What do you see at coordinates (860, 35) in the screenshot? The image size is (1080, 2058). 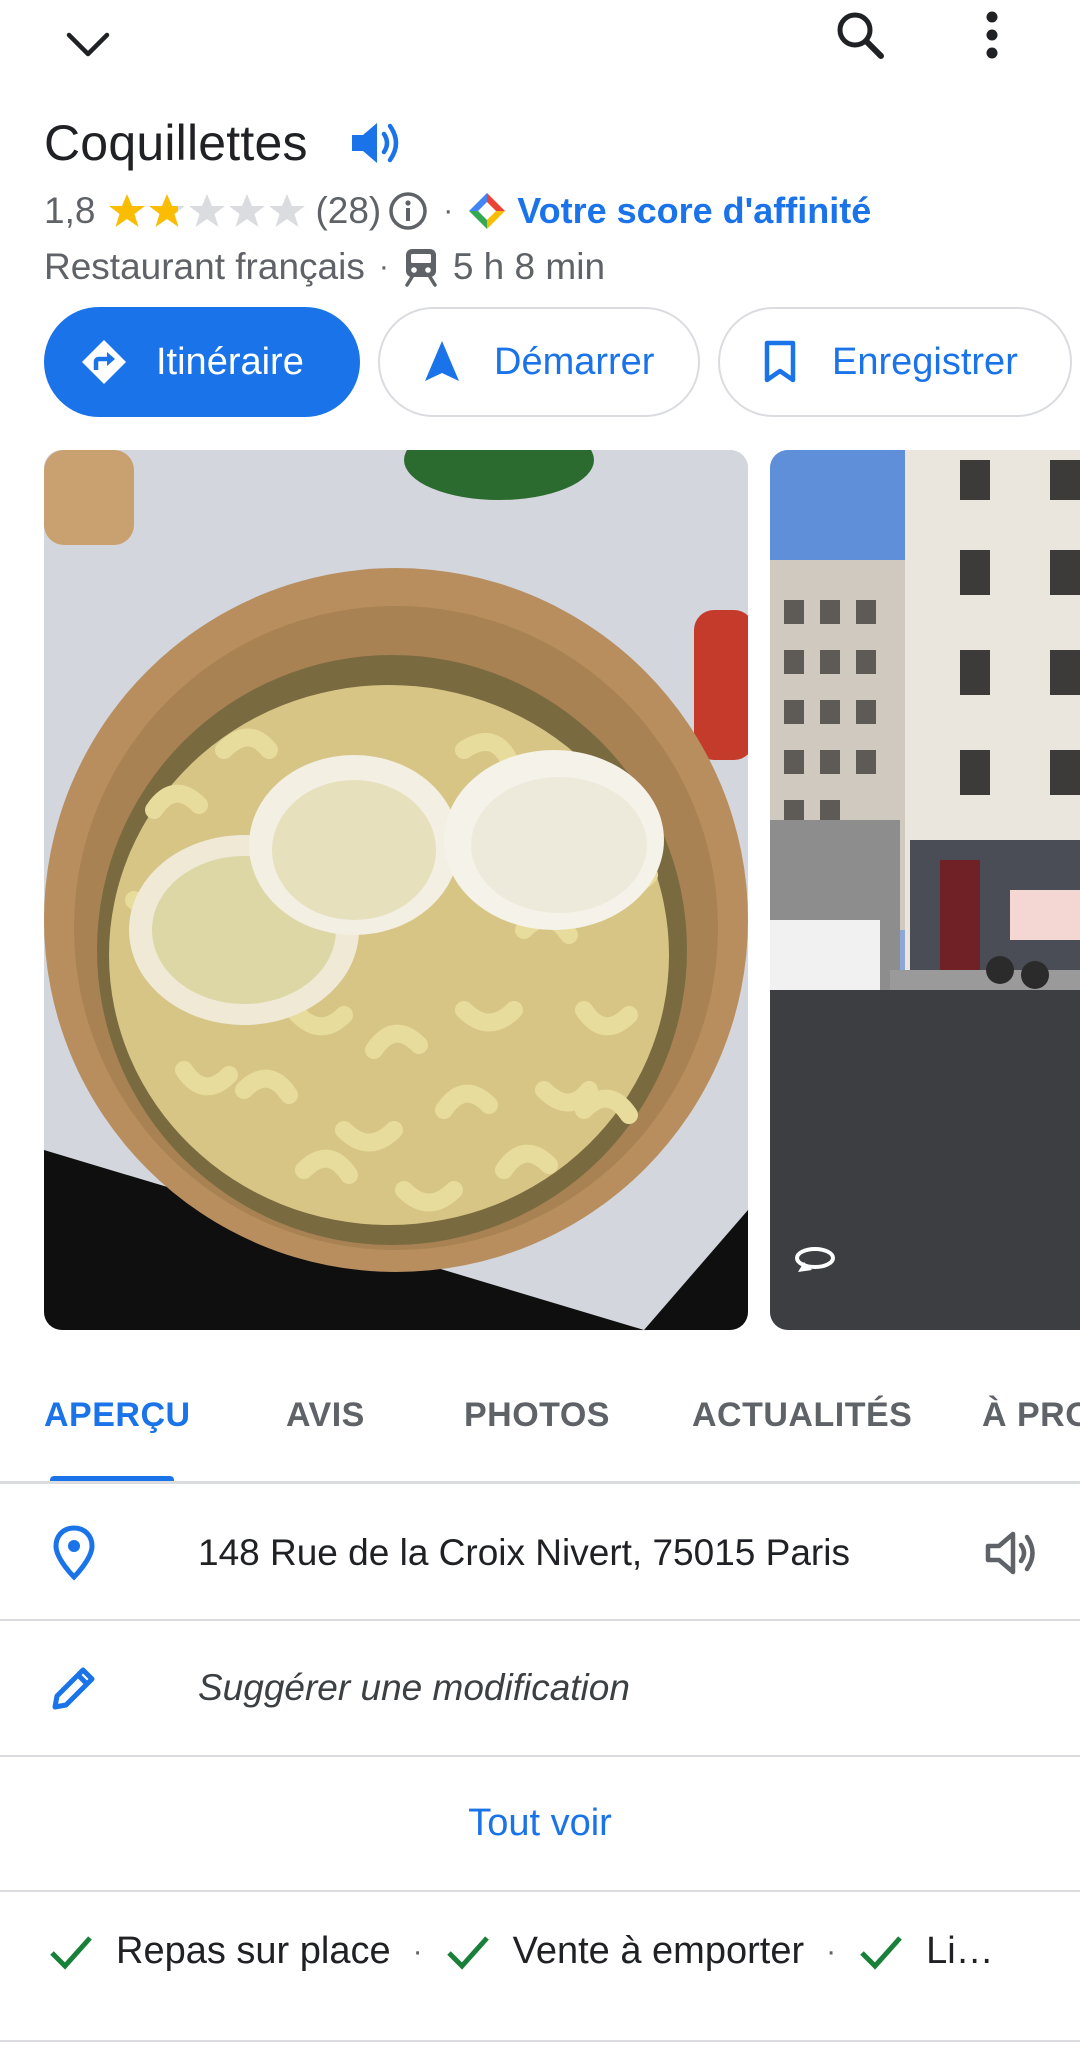 I see `search-icon` at bounding box center [860, 35].